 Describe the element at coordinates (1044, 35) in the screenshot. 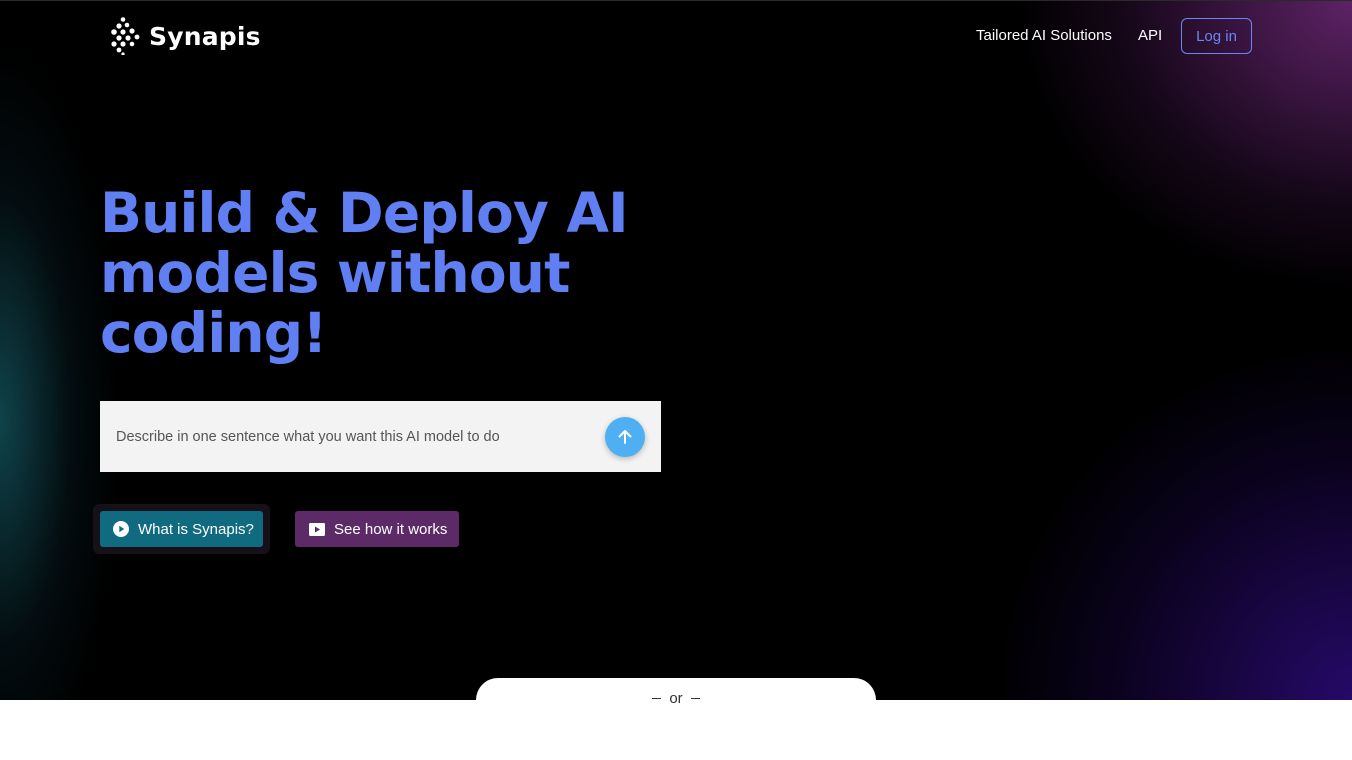

I see `nav-link-tailored-ai-solutions: Tailored AI Solutions` at that location.